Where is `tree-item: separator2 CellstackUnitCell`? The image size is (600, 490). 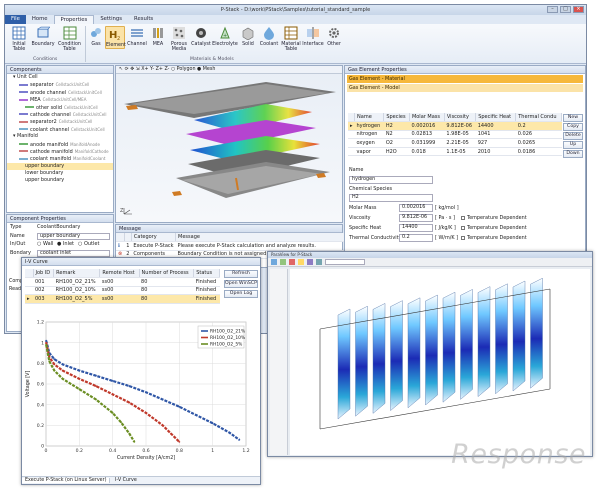
tree-item: separator2 CellstackUnitCell is located at coordinates (60, 121).